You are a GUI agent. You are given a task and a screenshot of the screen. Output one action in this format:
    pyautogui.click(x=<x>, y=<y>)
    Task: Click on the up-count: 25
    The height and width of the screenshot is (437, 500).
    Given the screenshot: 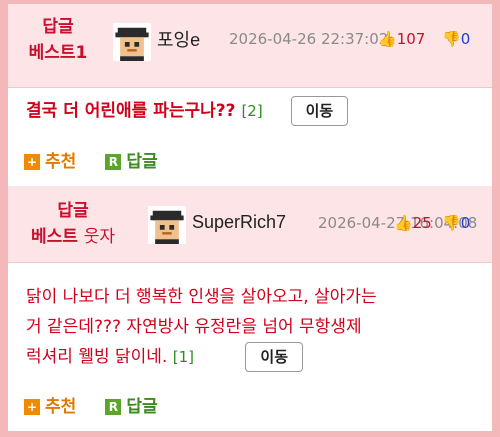 What is the action you would take?
    pyautogui.click(x=422, y=223)
    